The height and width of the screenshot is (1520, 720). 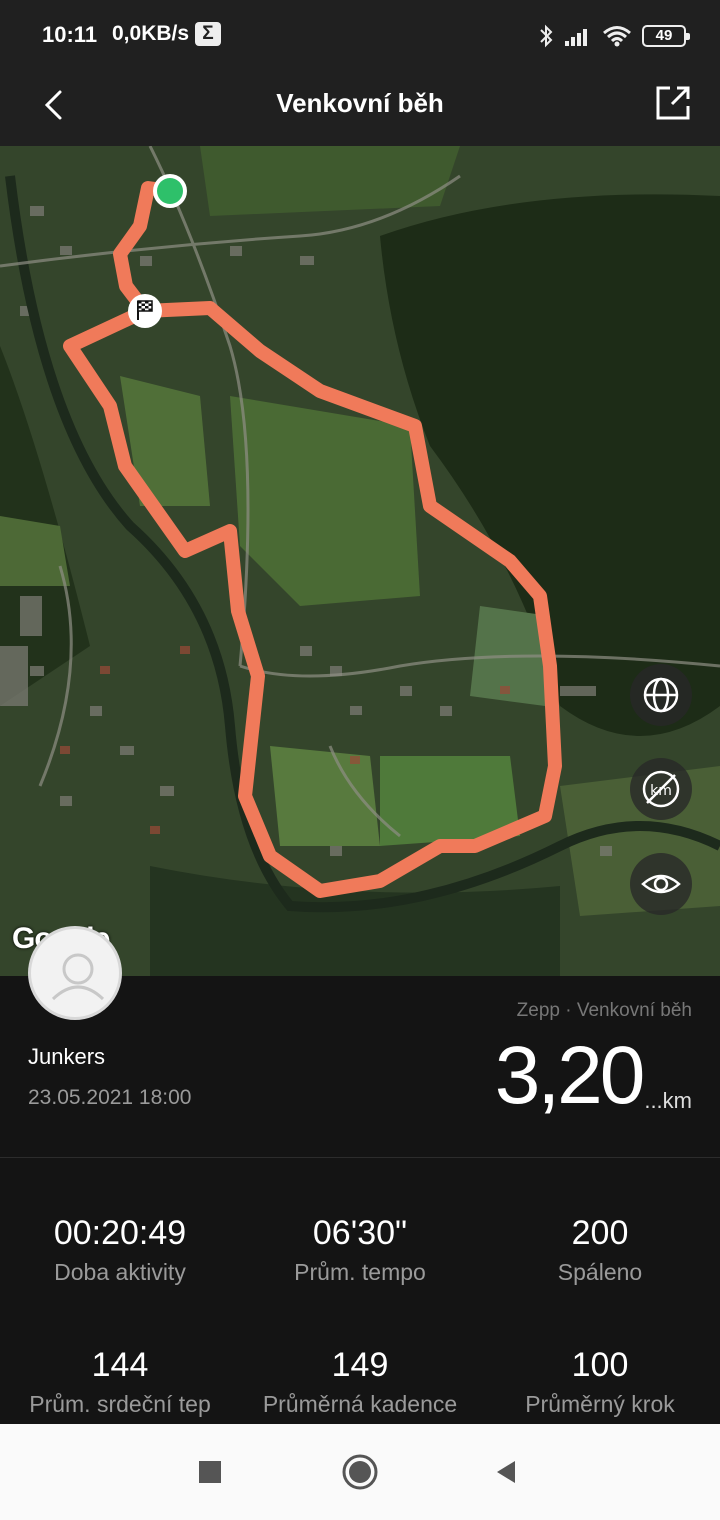 What do you see at coordinates (360, 1365) in the screenshot?
I see `stat-value: 149` at bounding box center [360, 1365].